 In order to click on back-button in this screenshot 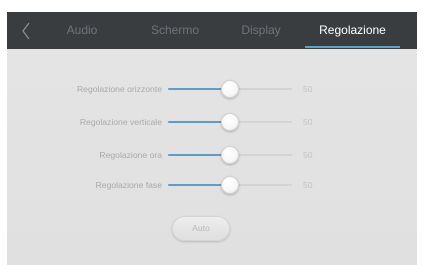, I will do `click(26, 31)`.